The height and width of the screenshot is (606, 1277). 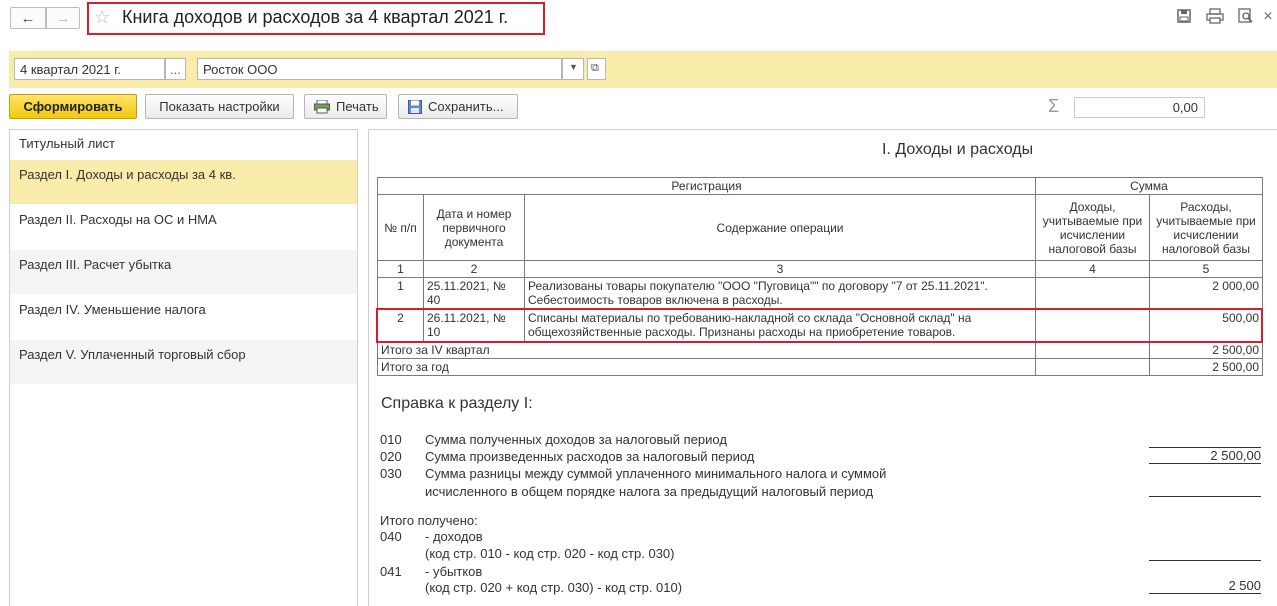 I want to click on row-num: 1, so click(x=400, y=293).